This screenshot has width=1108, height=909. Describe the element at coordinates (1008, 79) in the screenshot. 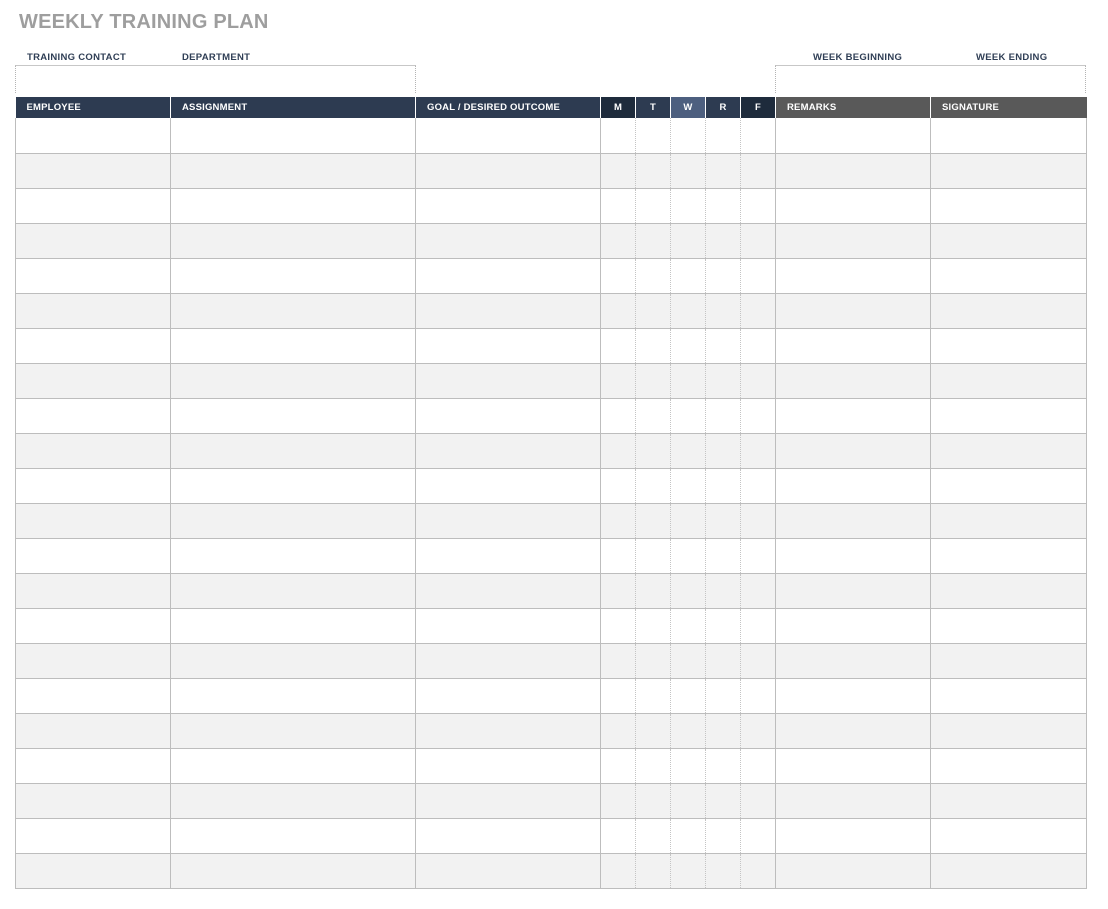

I see `week-ending-field` at that location.